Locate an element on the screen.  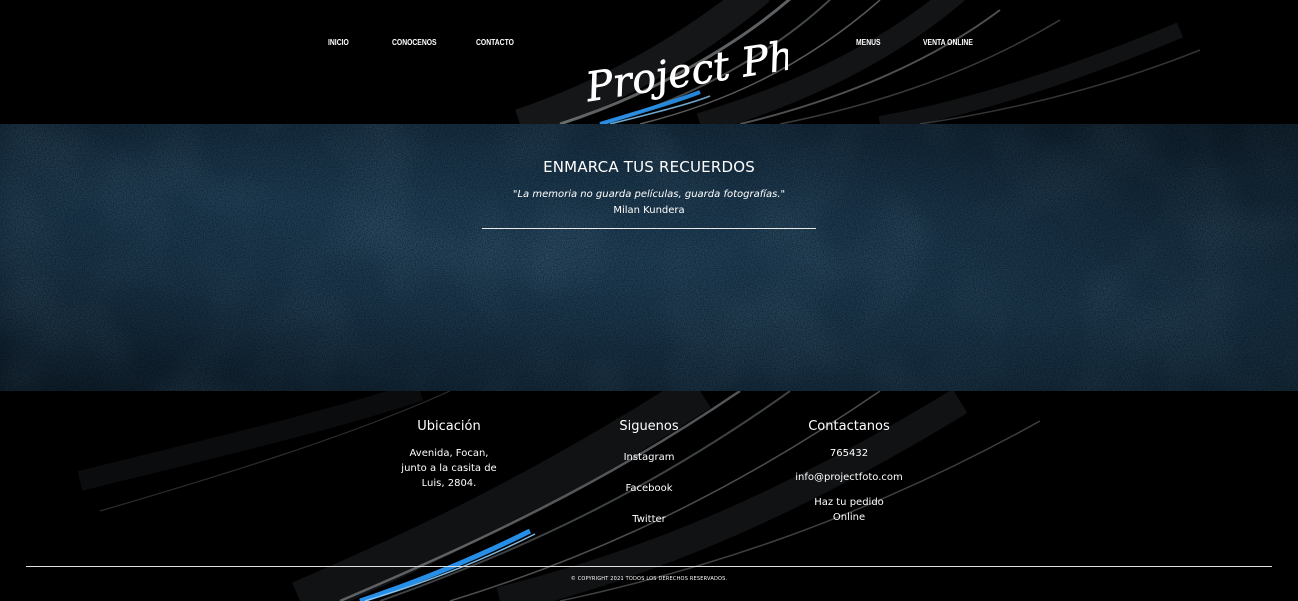
nav-link-venta-online: VENTA ONLINE is located at coordinates (948, 42).